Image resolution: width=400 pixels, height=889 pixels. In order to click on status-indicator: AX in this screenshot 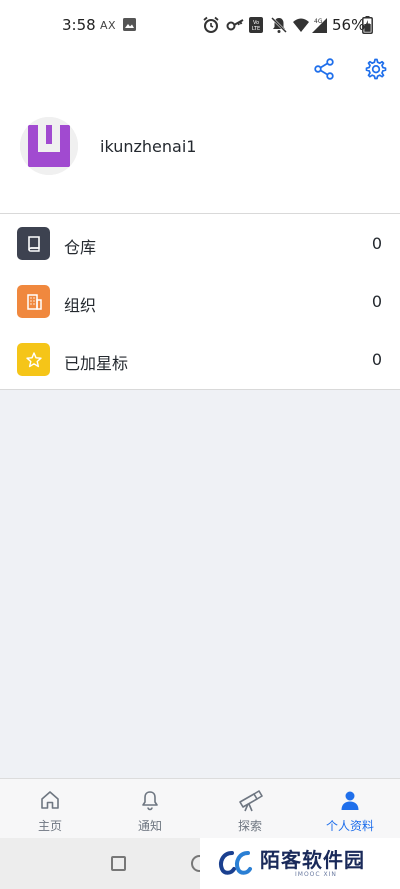, I will do `click(108, 25)`.